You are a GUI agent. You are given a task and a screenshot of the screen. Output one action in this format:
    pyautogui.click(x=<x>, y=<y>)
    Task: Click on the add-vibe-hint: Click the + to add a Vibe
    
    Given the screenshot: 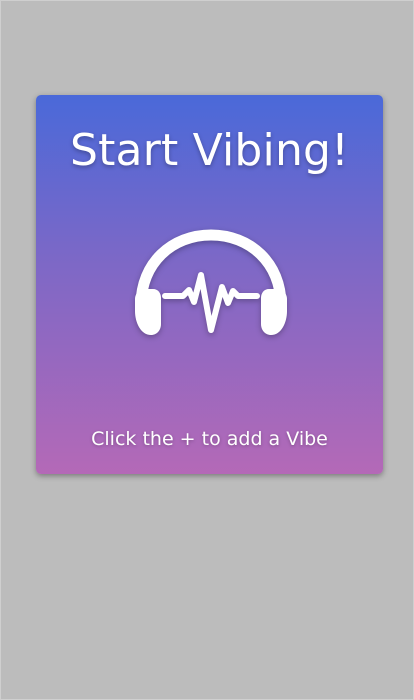 What is the action you would take?
    pyautogui.click(x=209, y=439)
    